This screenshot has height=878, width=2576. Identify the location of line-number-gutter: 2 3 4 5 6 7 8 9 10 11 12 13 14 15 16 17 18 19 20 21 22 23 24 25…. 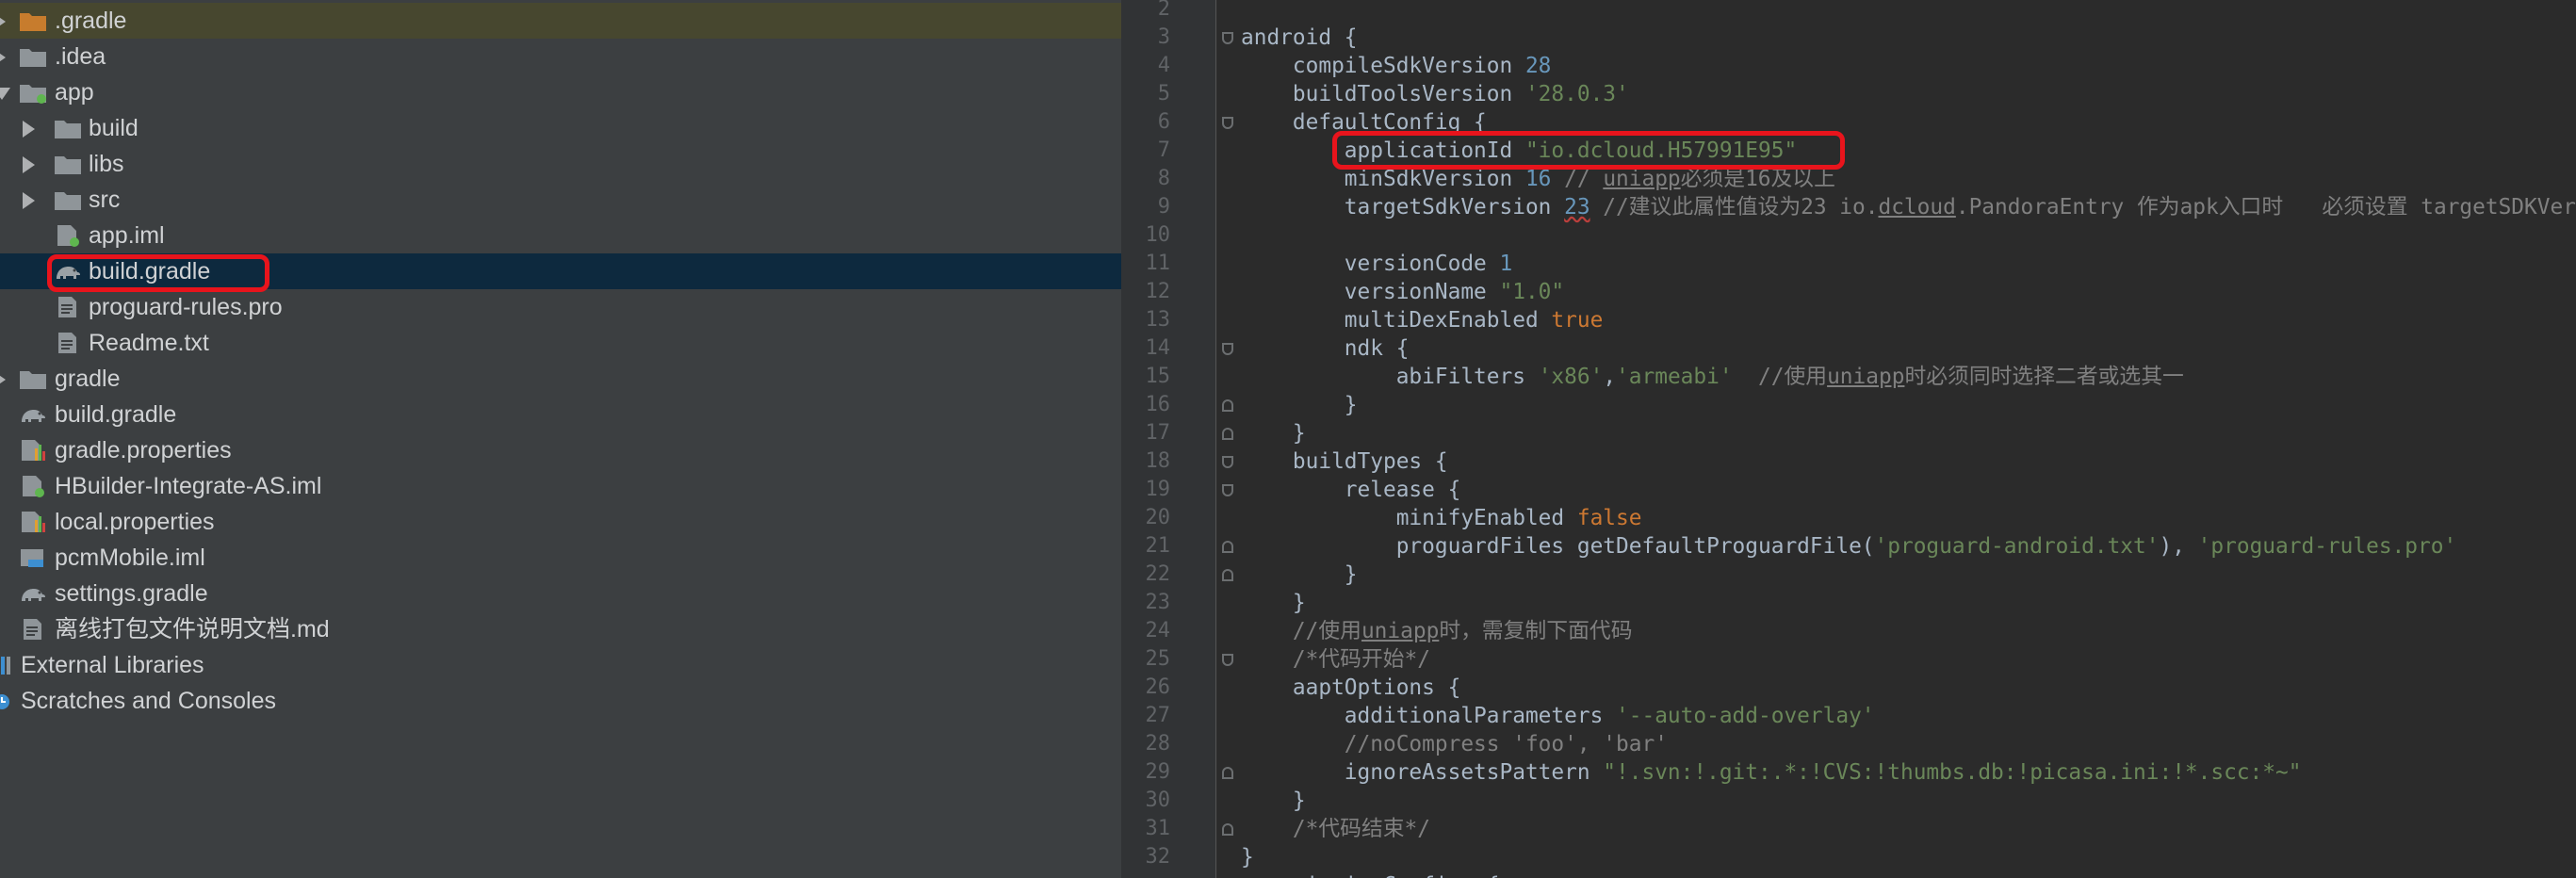
(1168, 439).